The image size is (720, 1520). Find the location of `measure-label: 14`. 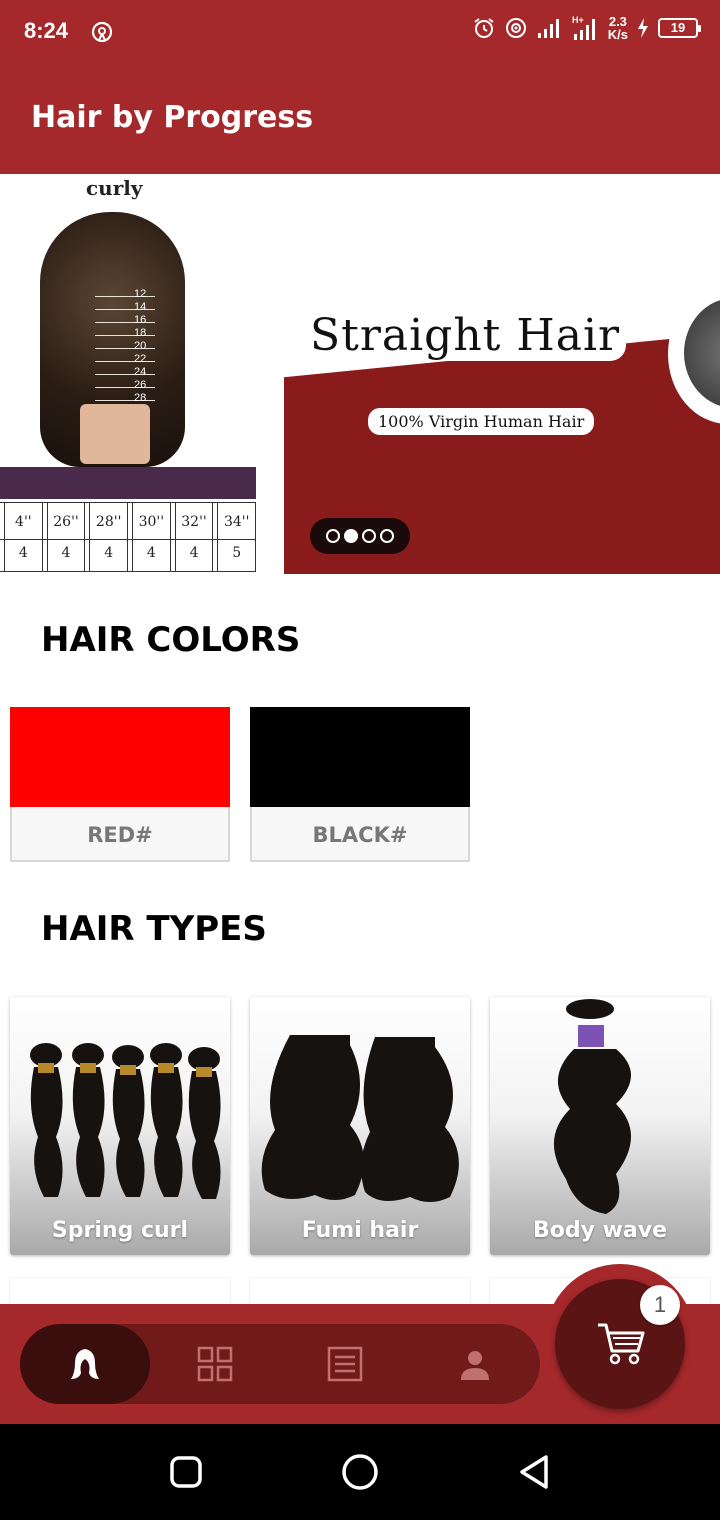

measure-label: 14 is located at coordinates (140, 307).